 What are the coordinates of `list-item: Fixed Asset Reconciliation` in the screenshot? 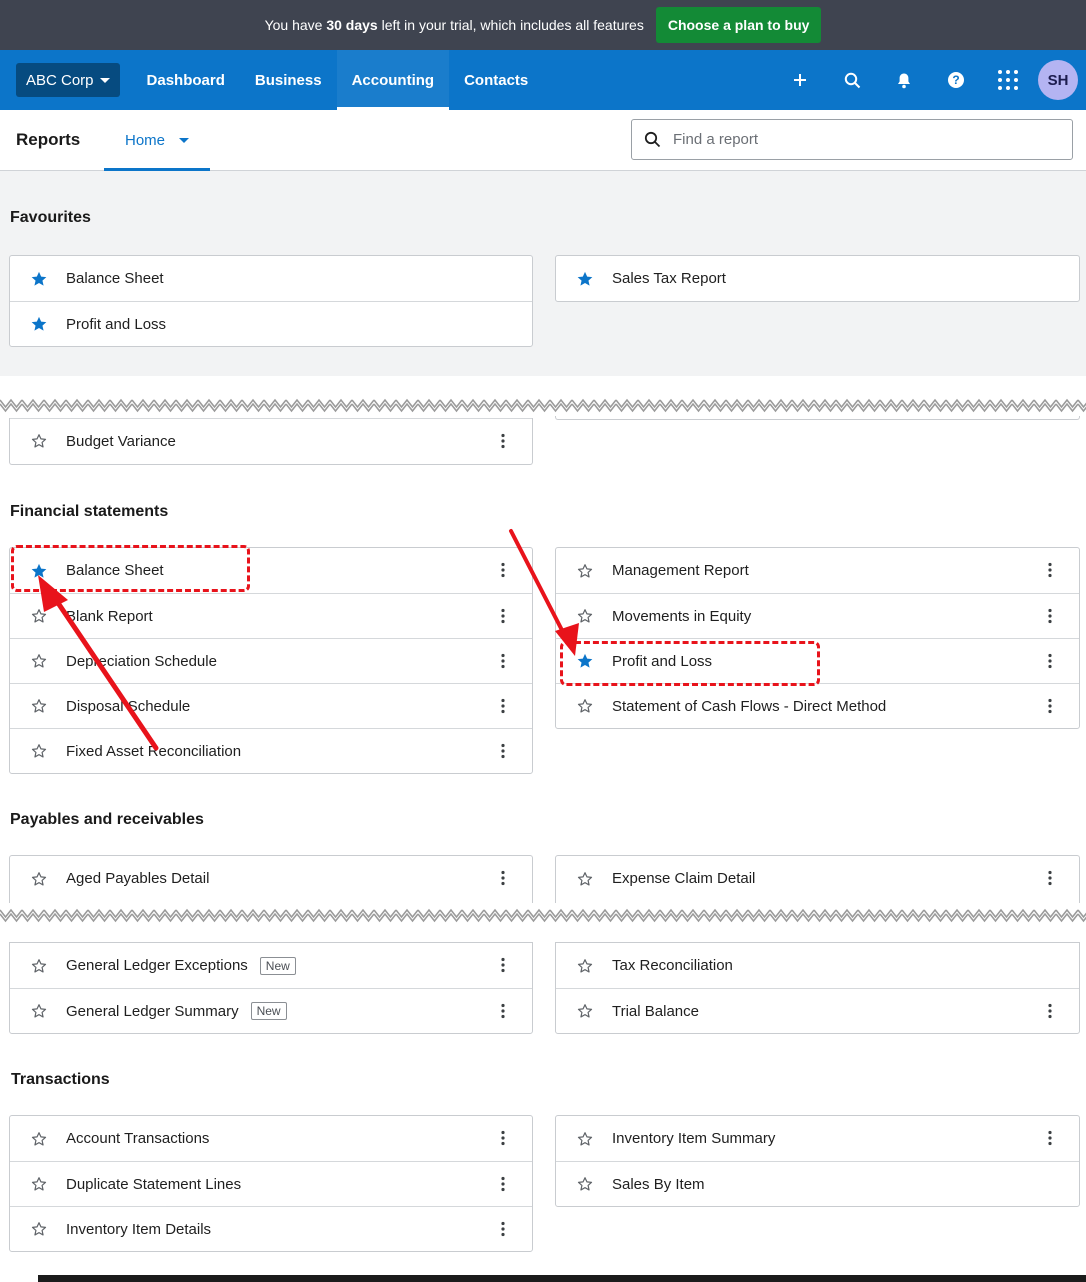 It's located at (271, 750).